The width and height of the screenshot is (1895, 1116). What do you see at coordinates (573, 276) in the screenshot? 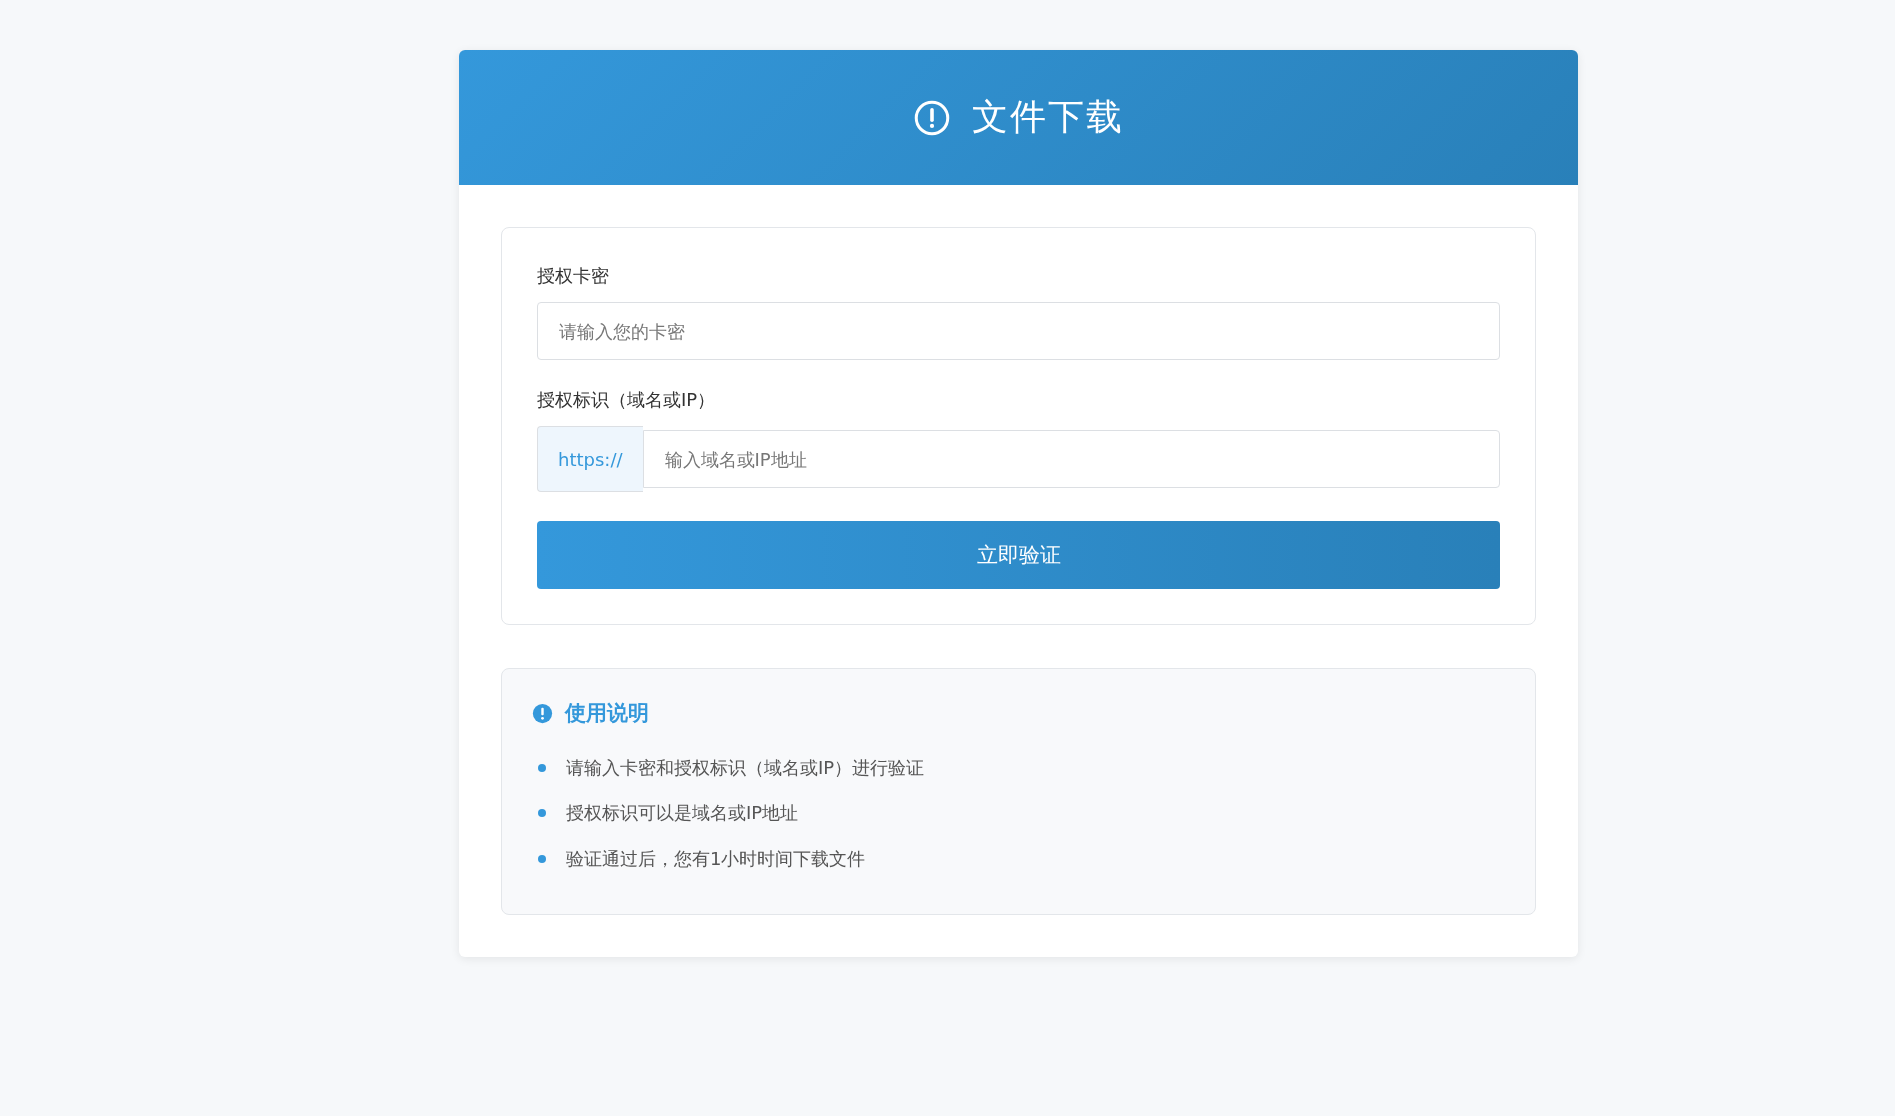
I see `field-label: 授权卡密` at bounding box center [573, 276].